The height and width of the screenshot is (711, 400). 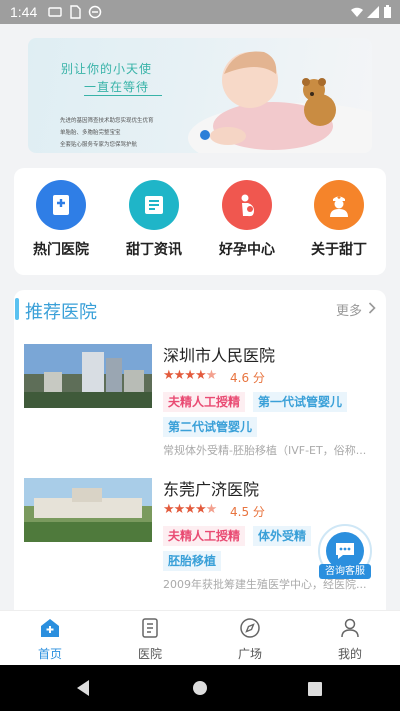 What do you see at coordinates (349, 654) in the screenshot?
I see `tab-label: 我的` at bounding box center [349, 654].